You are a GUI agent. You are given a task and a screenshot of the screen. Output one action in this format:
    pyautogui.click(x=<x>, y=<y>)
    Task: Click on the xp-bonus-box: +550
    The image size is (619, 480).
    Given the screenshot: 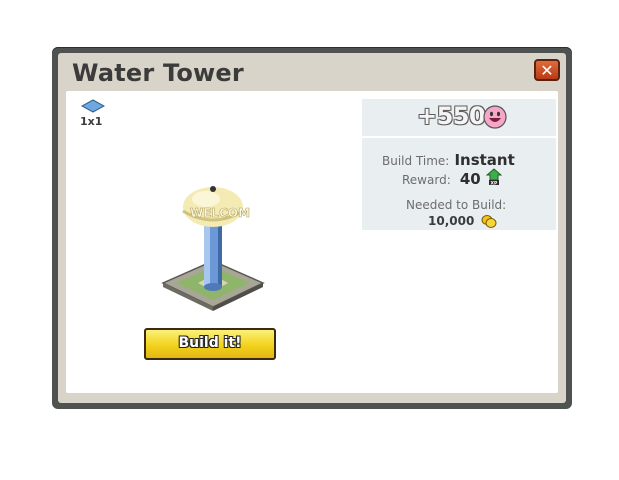 What is the action you would take?
    pyautogui.click(x=459, y=117)
    